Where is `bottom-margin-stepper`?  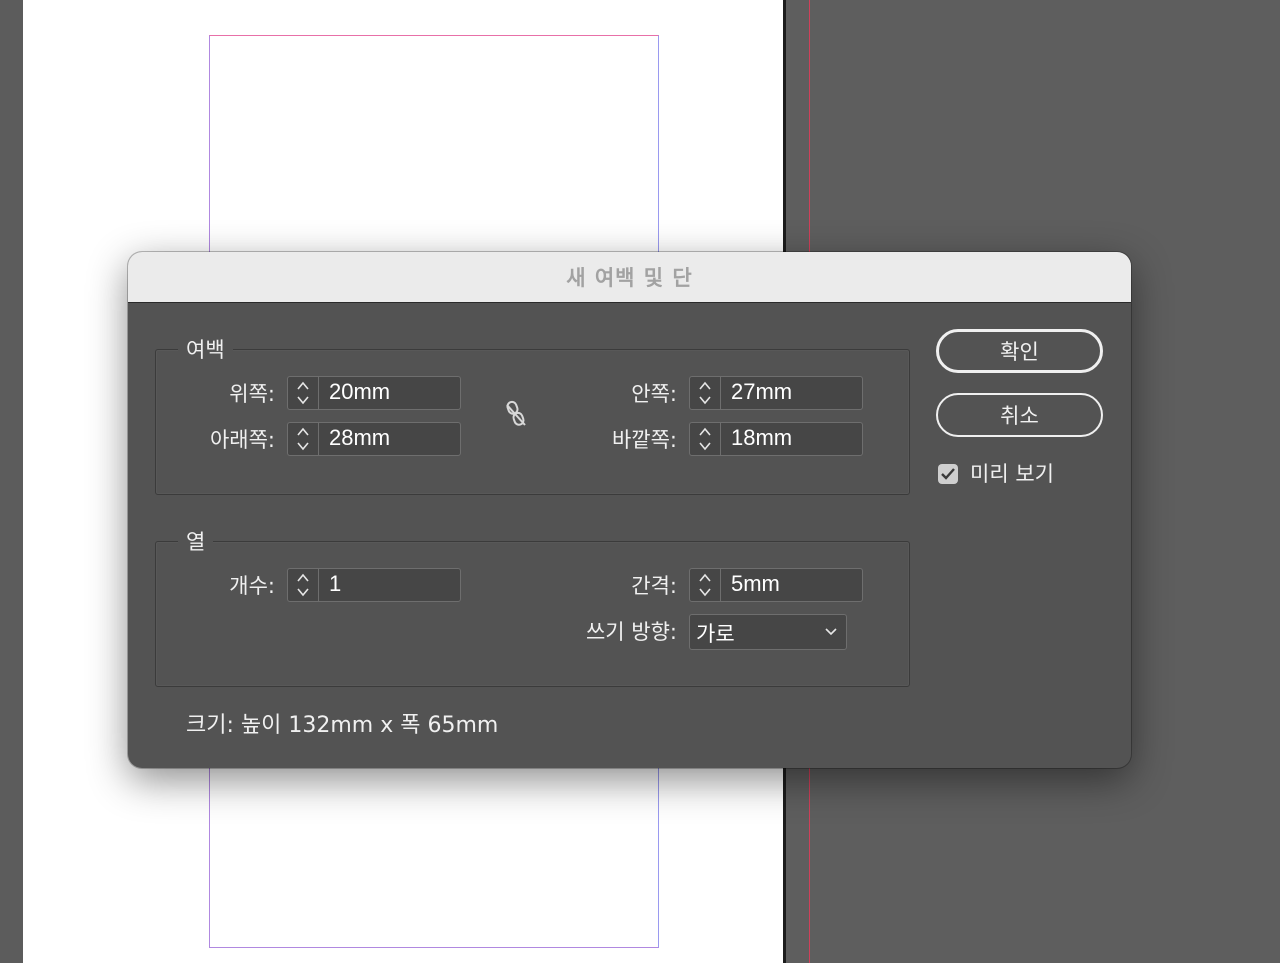
bottom-margin-stepper is located at coordinates (303, 439).